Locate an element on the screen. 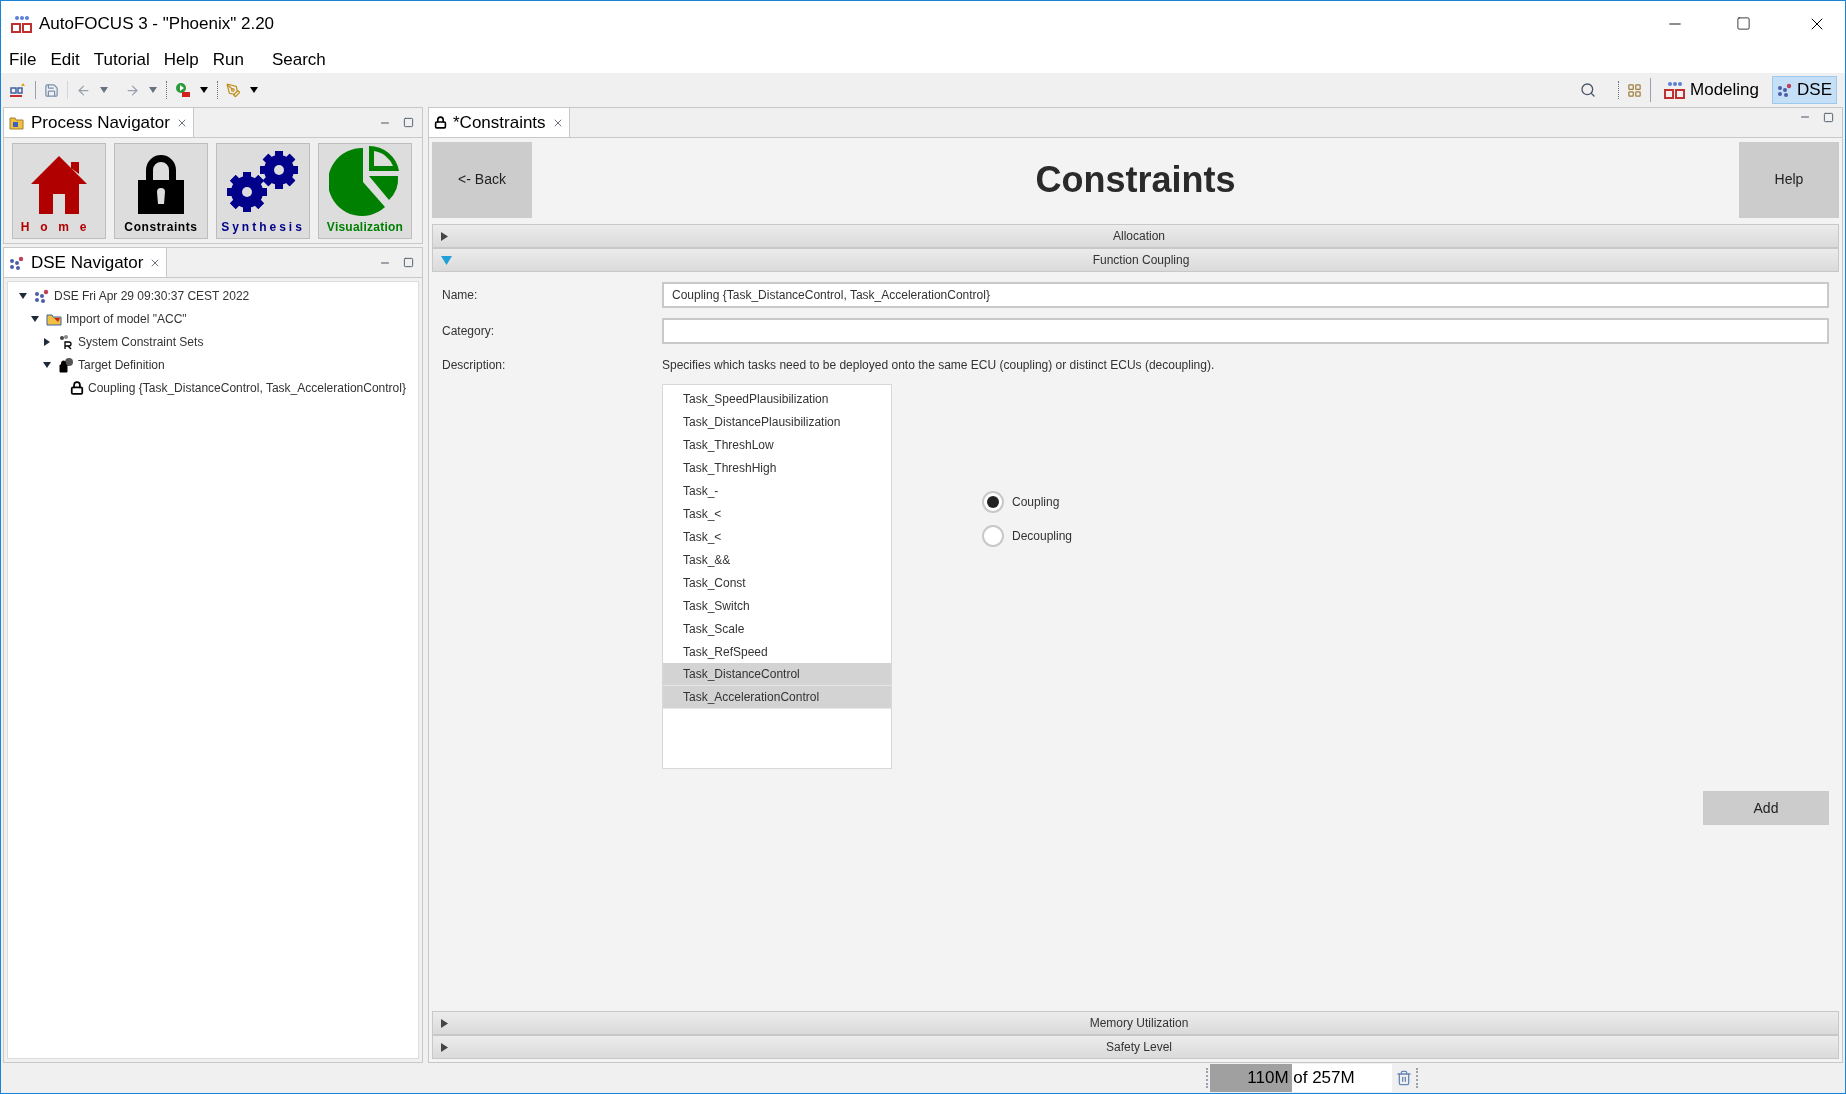 The image size is (1846, 1094). menu-item: Help is located at coordinates (181, 59).